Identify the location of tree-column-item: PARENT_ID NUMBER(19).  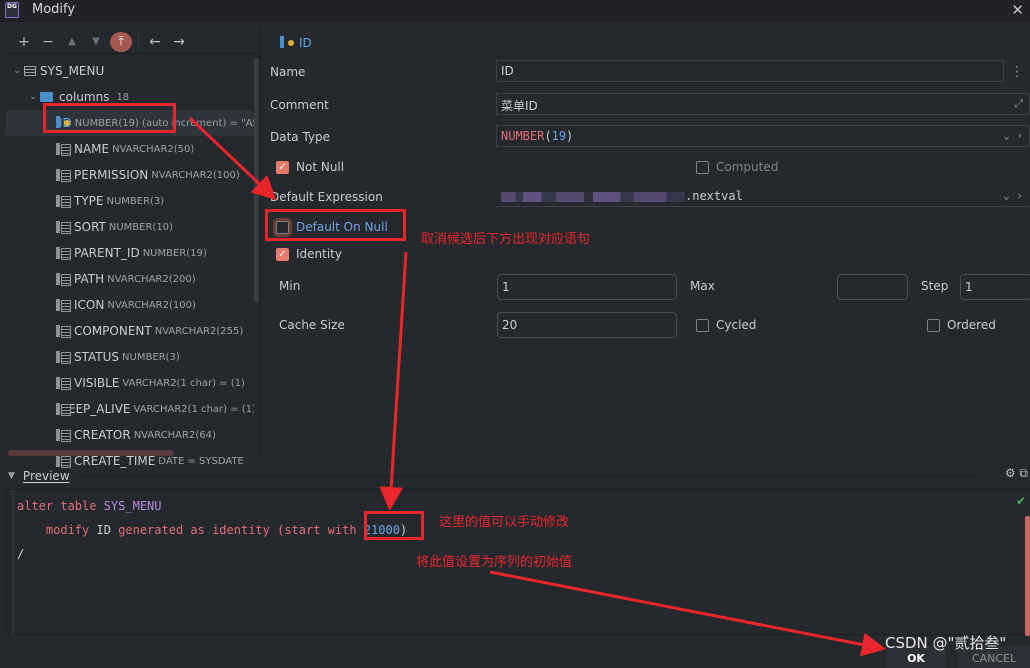
(130, 253).